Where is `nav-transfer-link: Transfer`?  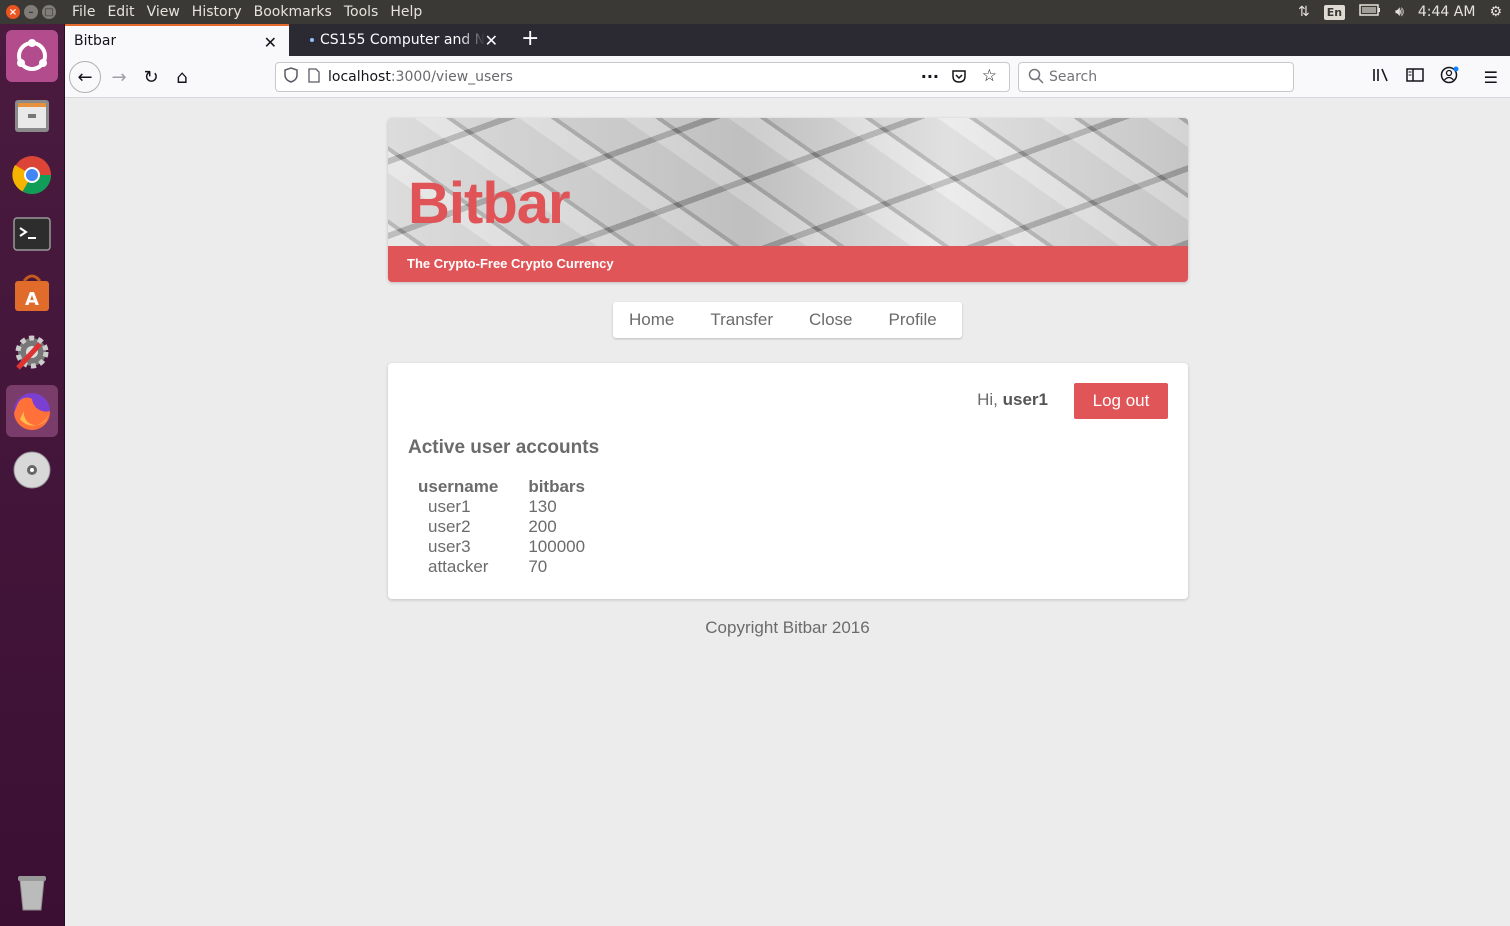 nav-transfer-link: Transfer is located at coordinates (741, 320).